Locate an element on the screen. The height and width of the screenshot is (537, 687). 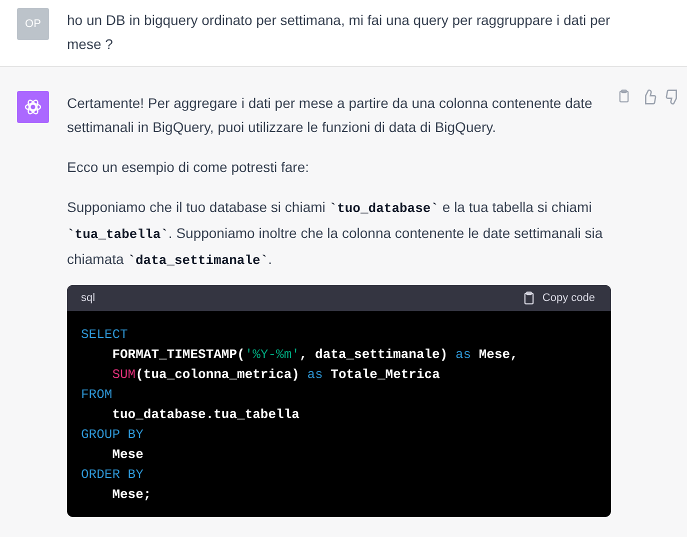
code-line: GROUP BY is located at coordinates (112, 435).